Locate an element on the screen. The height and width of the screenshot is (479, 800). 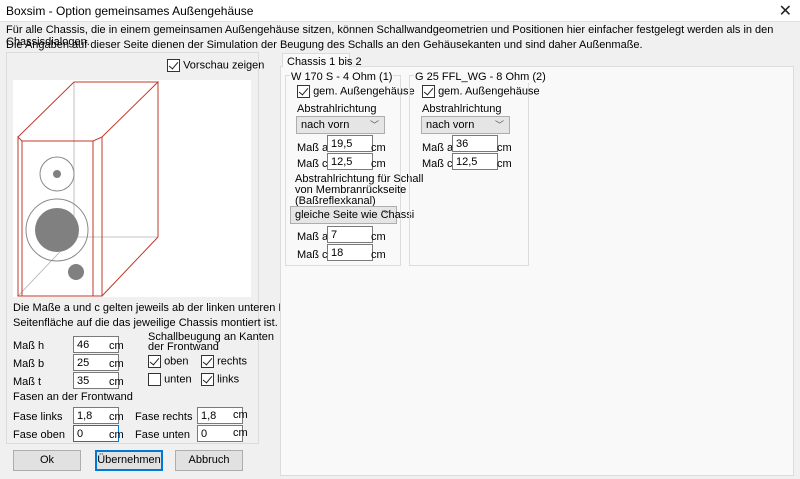
bass-port is located at coordinates (76, 272).